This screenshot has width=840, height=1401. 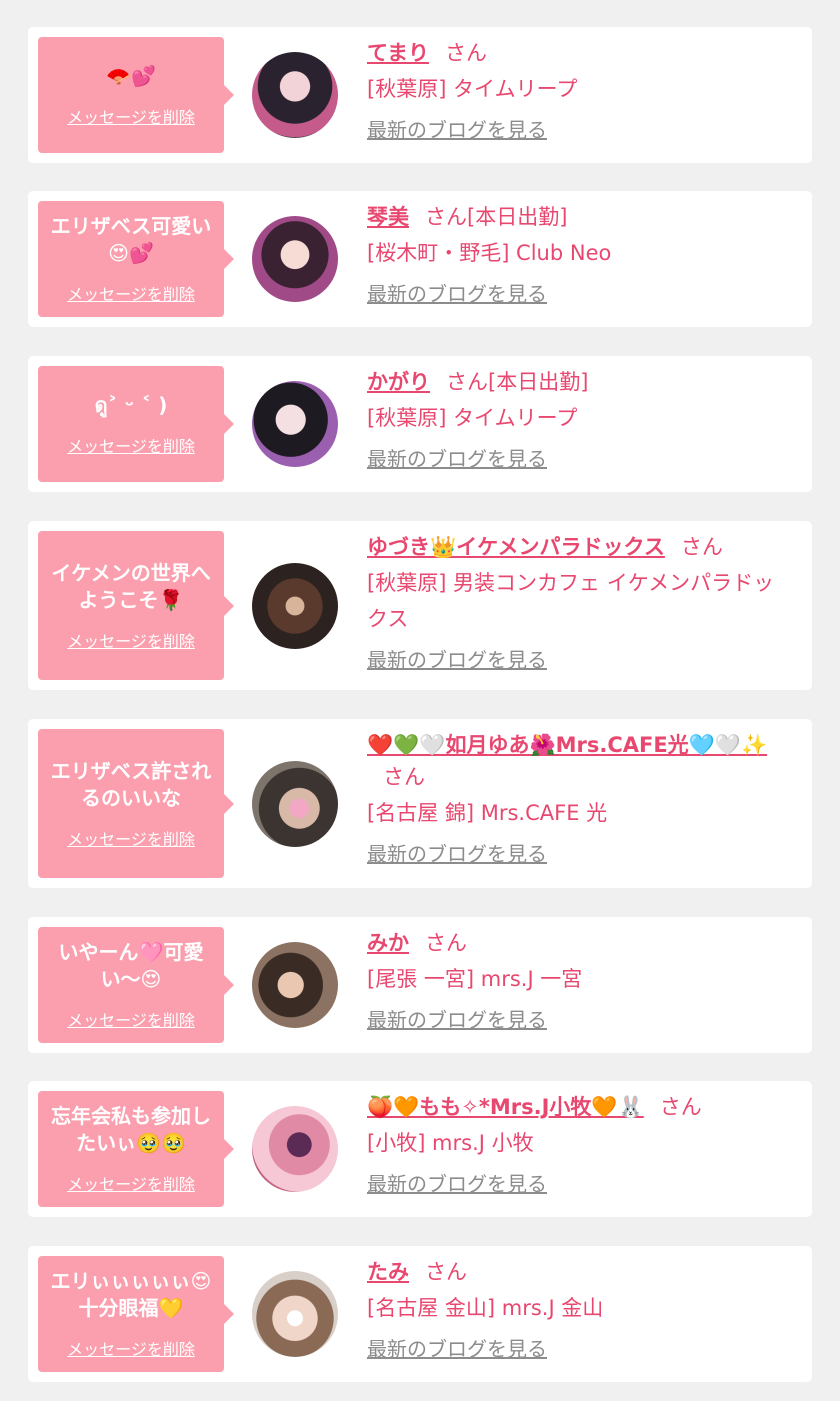 What do you see at coordinates (131, 965) in the screenshot?
I see `message-text: いやーん🩷可愛 い〜😍` at bounding box center [131, 965].